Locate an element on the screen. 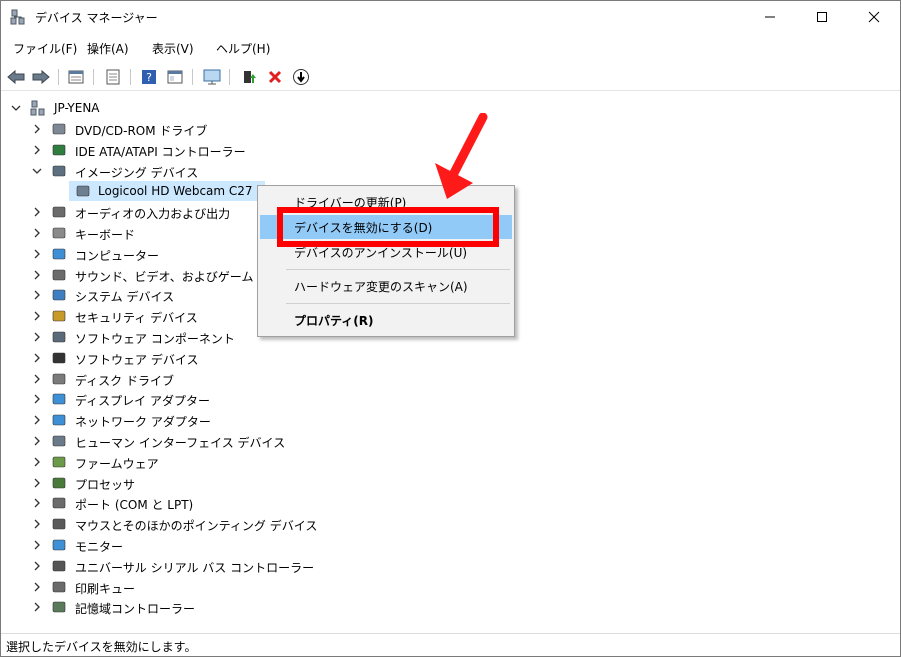  tree-category: イメージング デバイス is located at coordinates (151, 171).